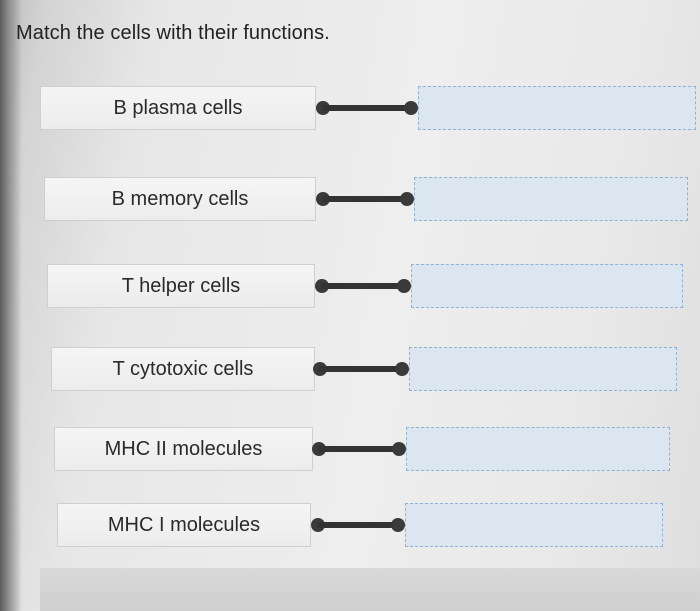  I want to click on term-tile: B memory cells, so click(180, 199).